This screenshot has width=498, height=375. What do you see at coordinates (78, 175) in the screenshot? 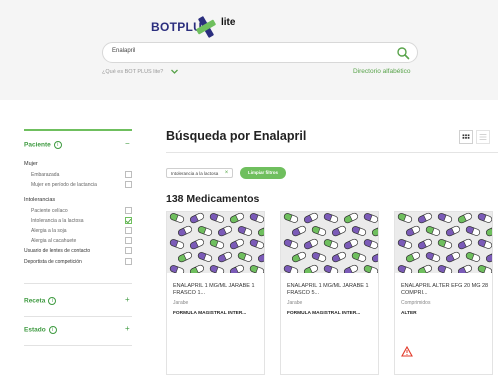
I see `filter-option: Embarazada` at bounding box center [78, 175].